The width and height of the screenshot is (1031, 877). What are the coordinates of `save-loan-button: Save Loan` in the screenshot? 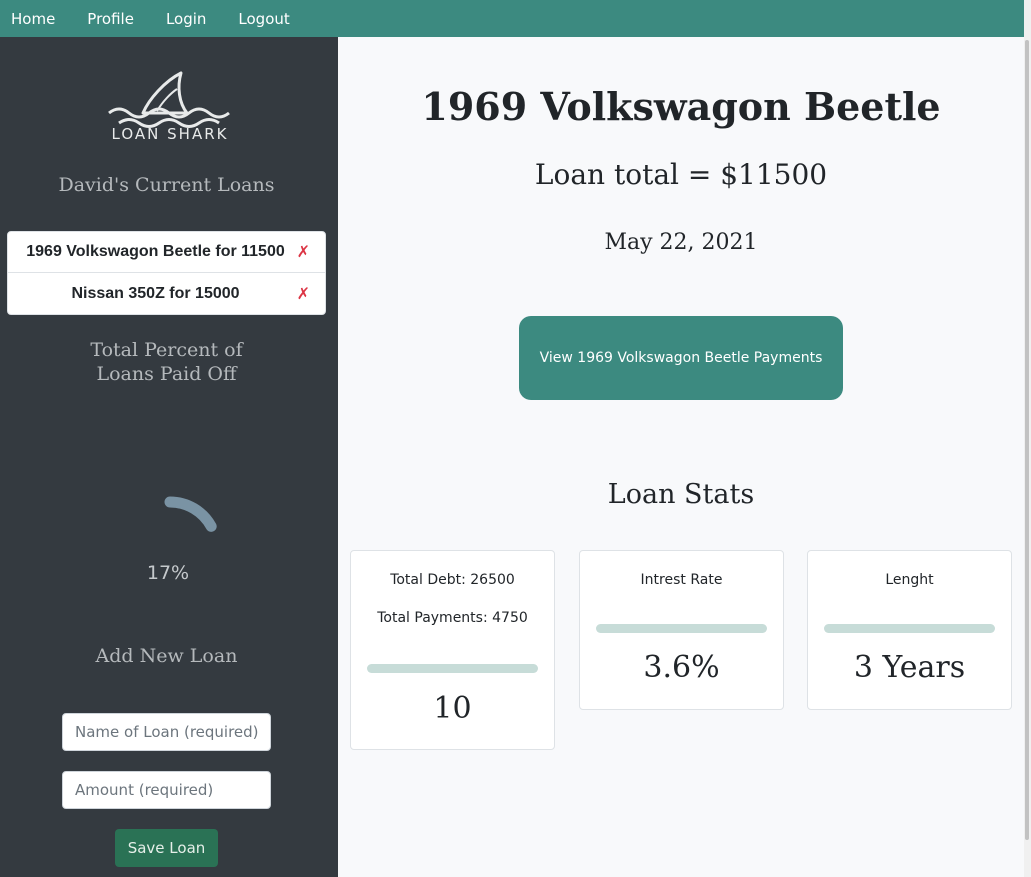 It's located at (166, 848).